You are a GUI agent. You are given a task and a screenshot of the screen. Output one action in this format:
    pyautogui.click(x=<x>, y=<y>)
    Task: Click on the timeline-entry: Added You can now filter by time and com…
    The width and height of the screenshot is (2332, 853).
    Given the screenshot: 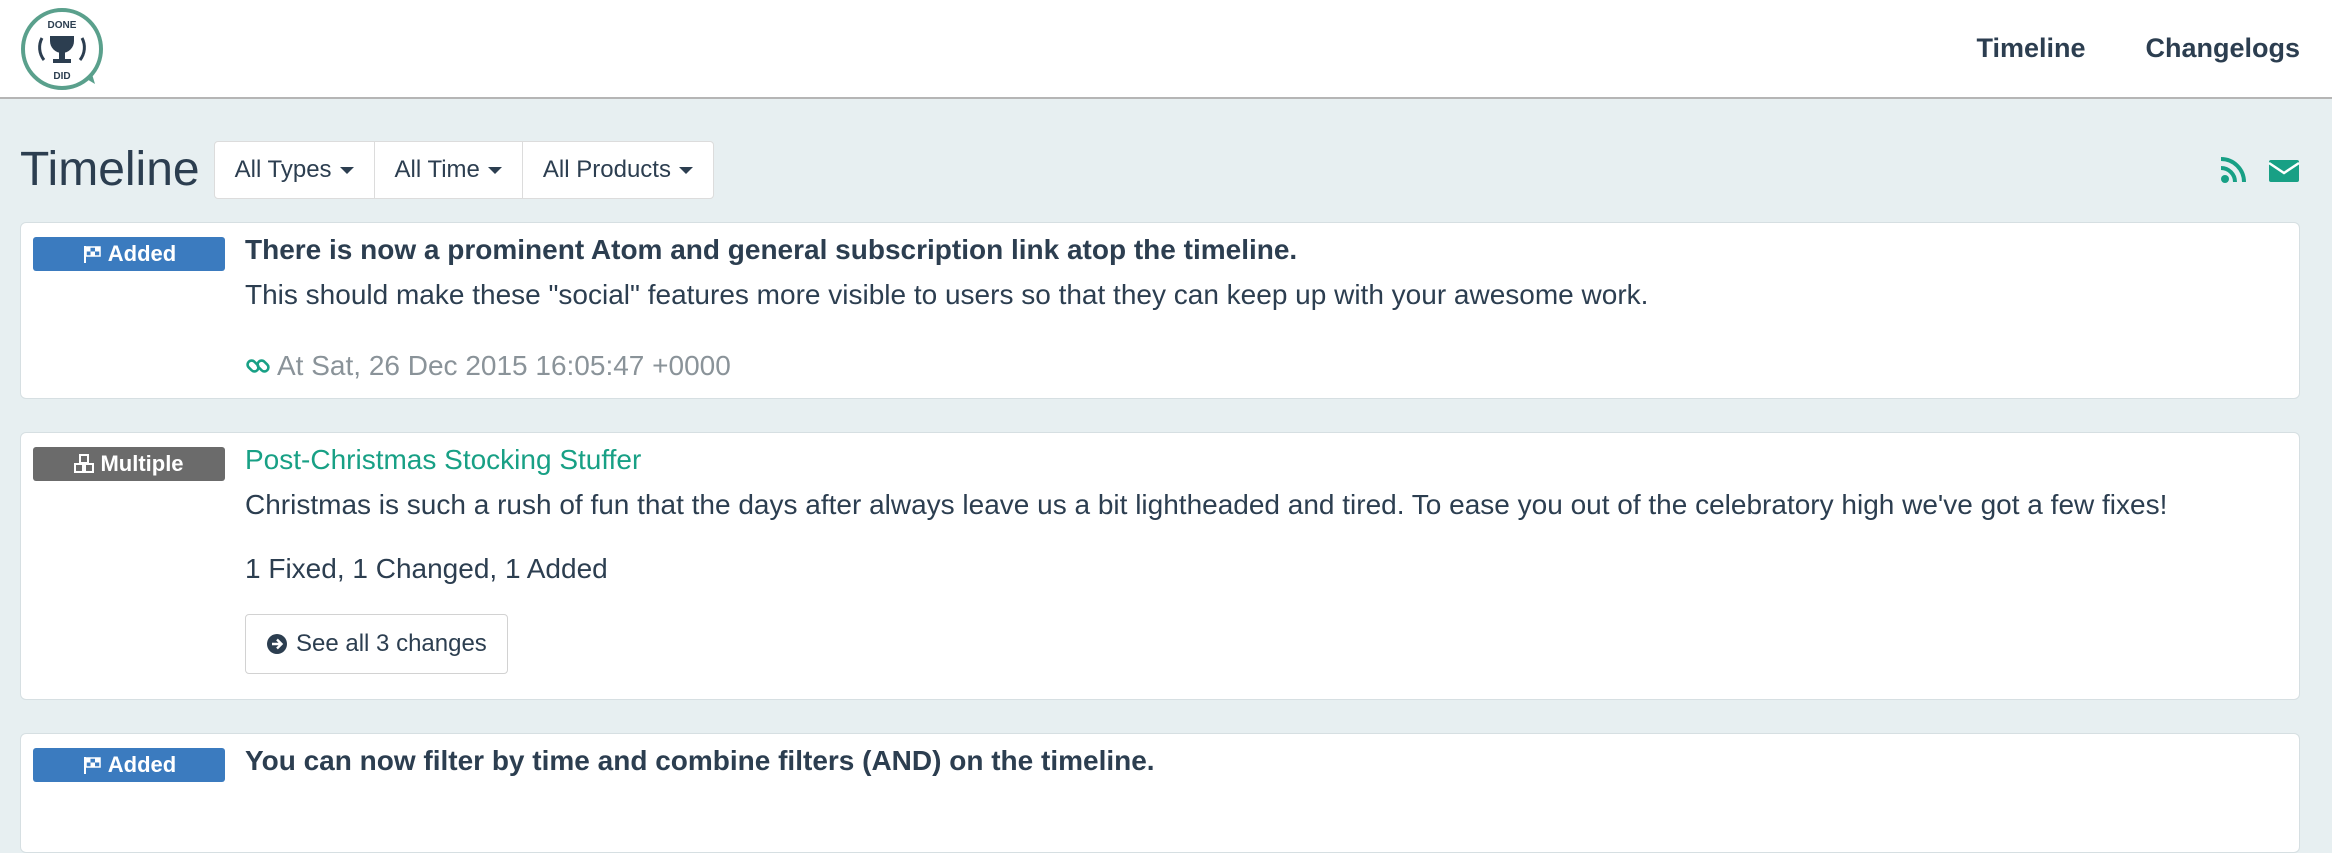 What is the action you would take?
    pyautogui.click(x=1160, y=793)
    